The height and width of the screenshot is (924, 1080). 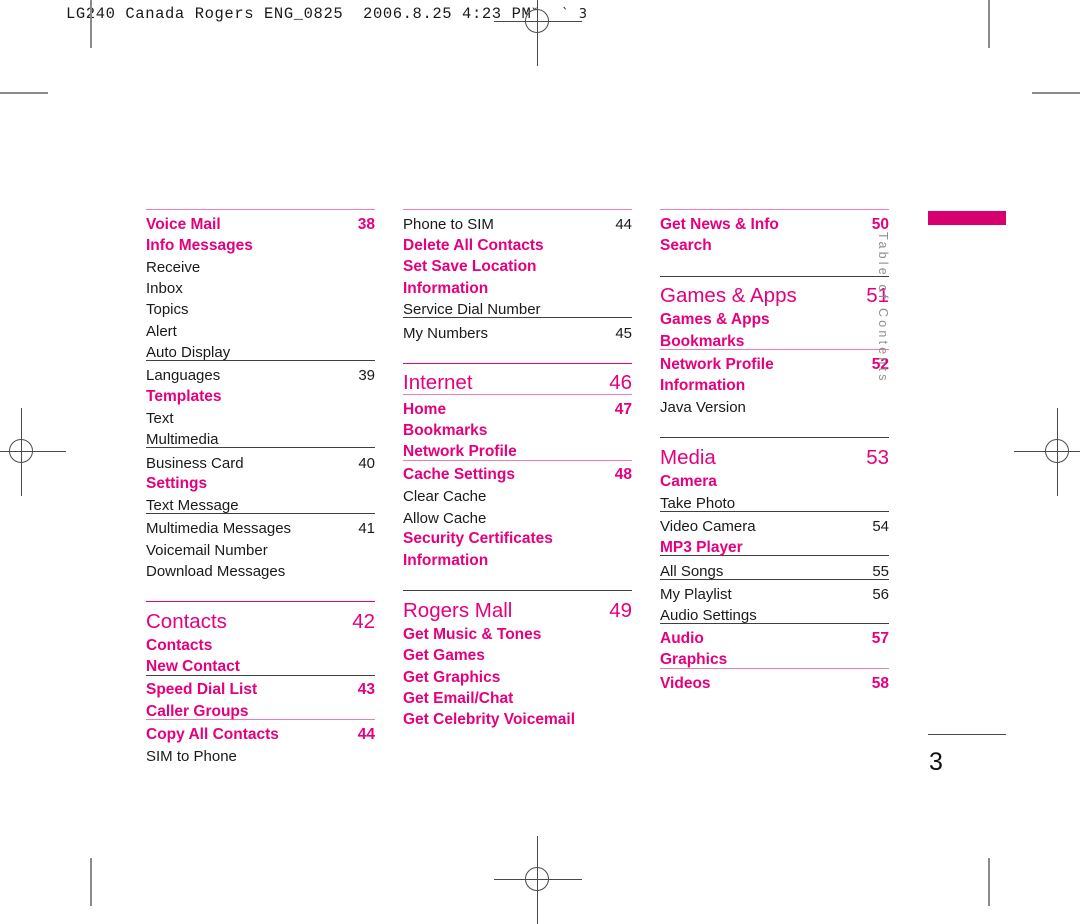 What do you see at coordinates (260, 306) in the screenshot?
I see `toc-entry: Topics` at bounding box center [260, 306].